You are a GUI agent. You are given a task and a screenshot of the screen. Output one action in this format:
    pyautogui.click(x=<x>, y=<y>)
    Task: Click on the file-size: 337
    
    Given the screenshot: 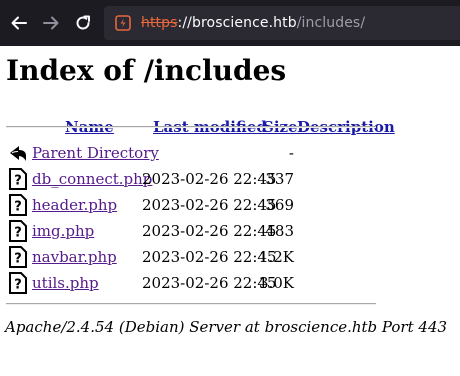 What is the action you would take?
    pyautogui.click(x=279, y=179)
    